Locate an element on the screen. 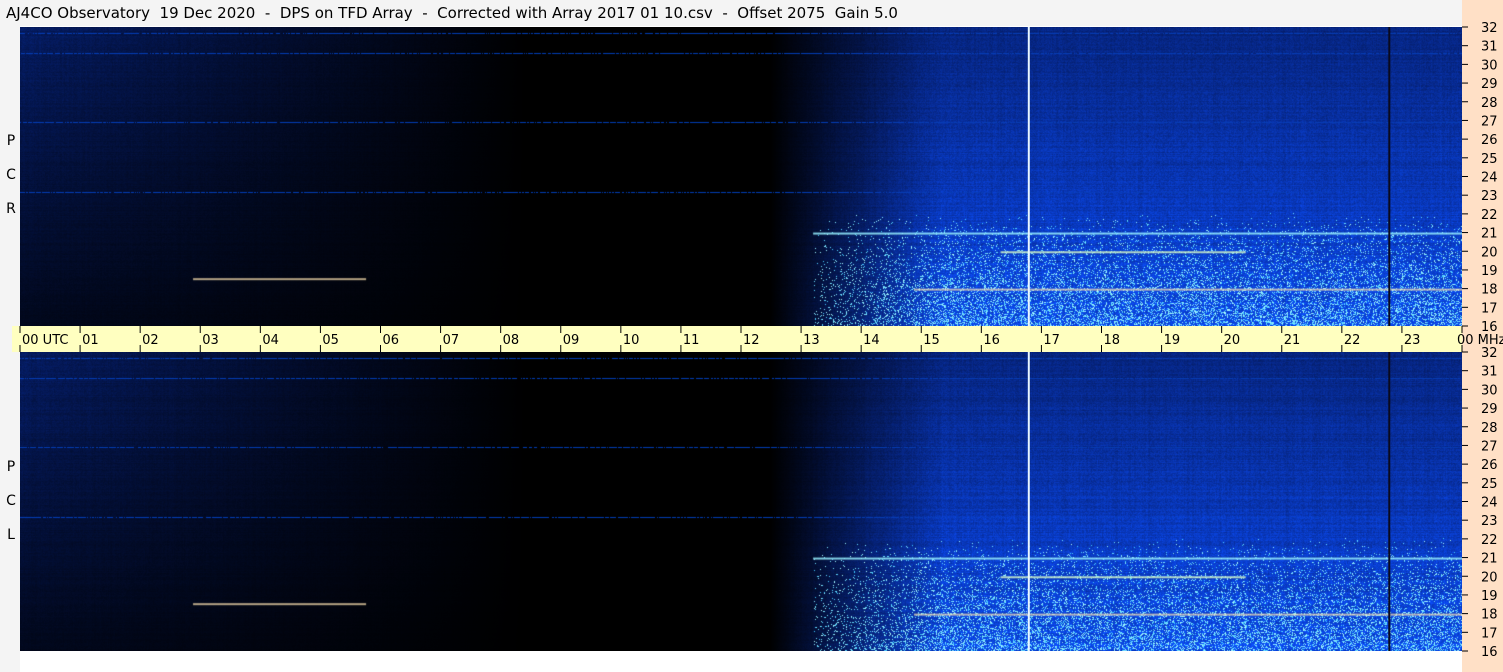  utc-tick-label: 08 is located at coordinates (511, 340).